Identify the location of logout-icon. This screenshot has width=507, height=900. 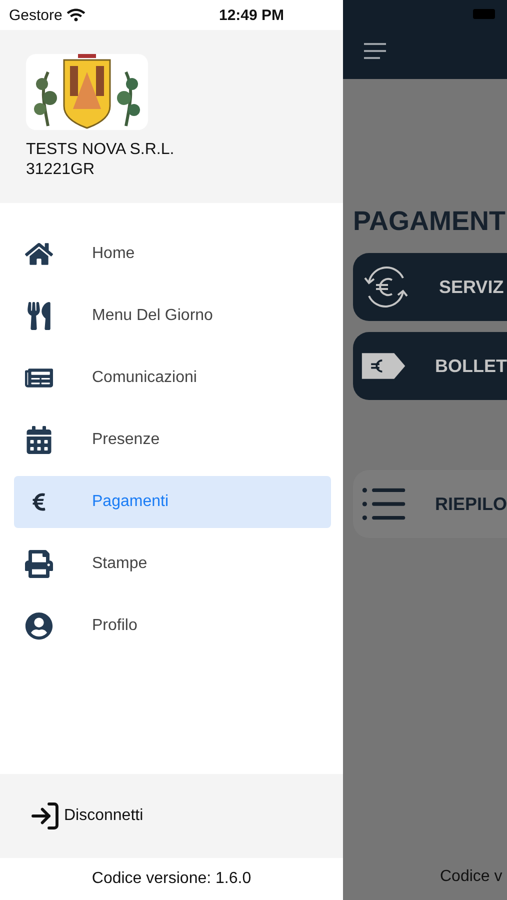
(45, 816).